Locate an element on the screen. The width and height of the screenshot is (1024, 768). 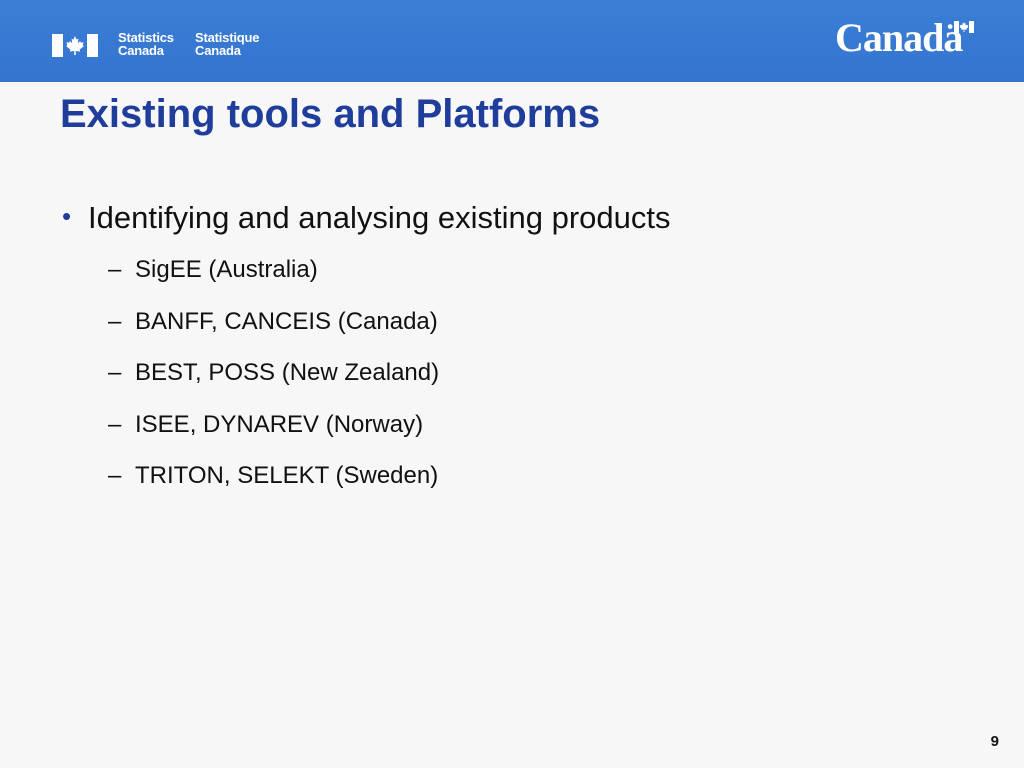
agency-name-english: Statistics Canada is located at coordinates (146, 44).